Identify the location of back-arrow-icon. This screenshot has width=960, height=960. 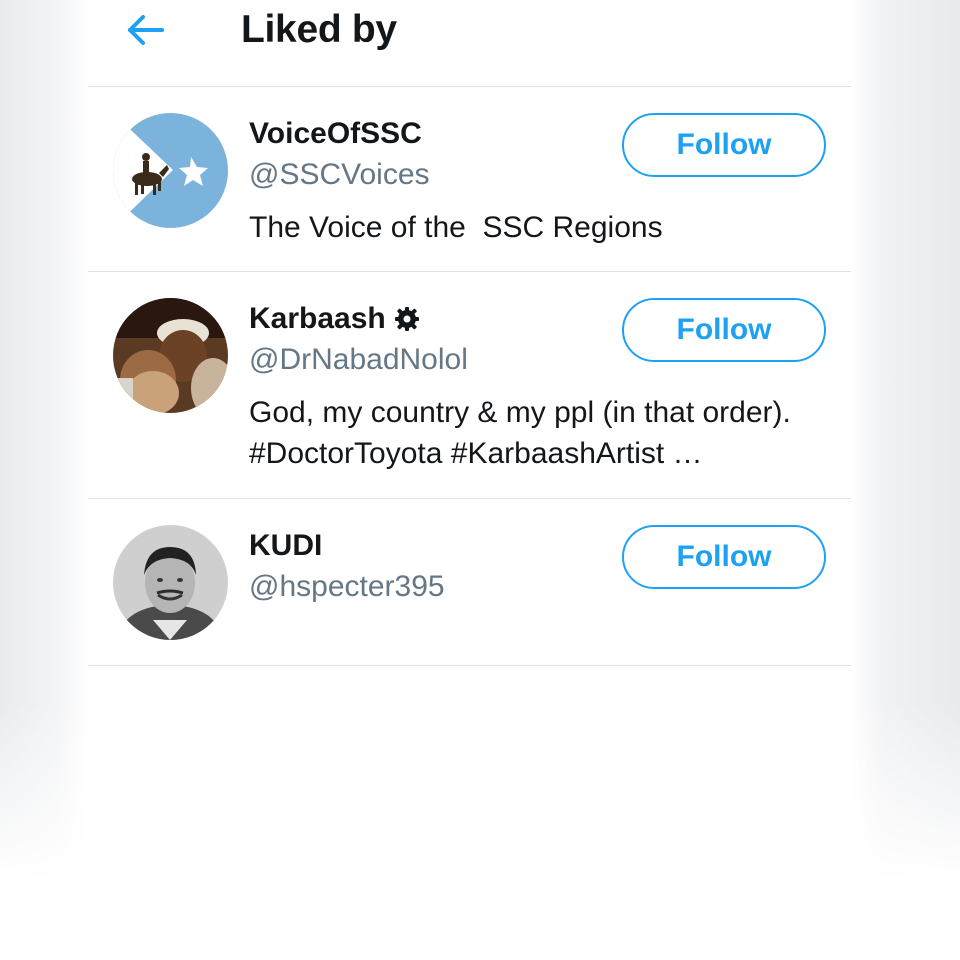
(146, 30).